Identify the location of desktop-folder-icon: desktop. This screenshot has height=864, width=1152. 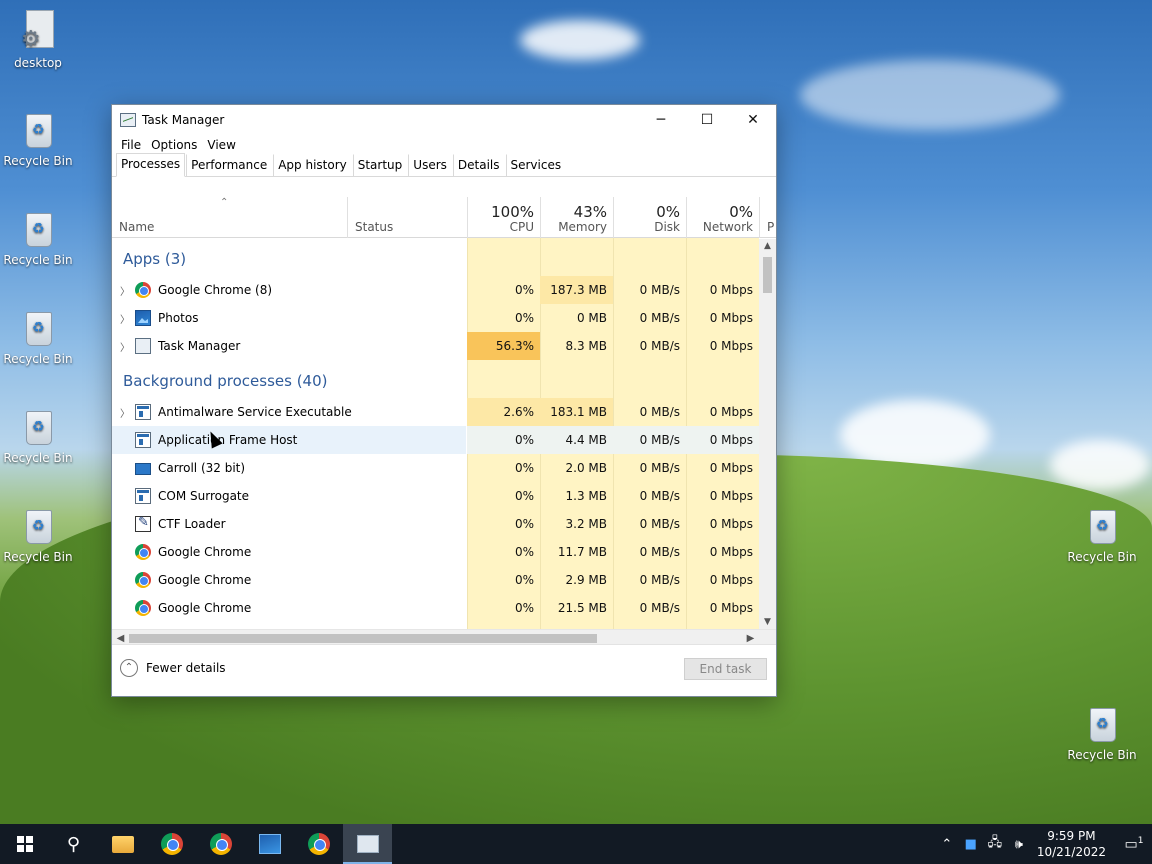
(38, 39).